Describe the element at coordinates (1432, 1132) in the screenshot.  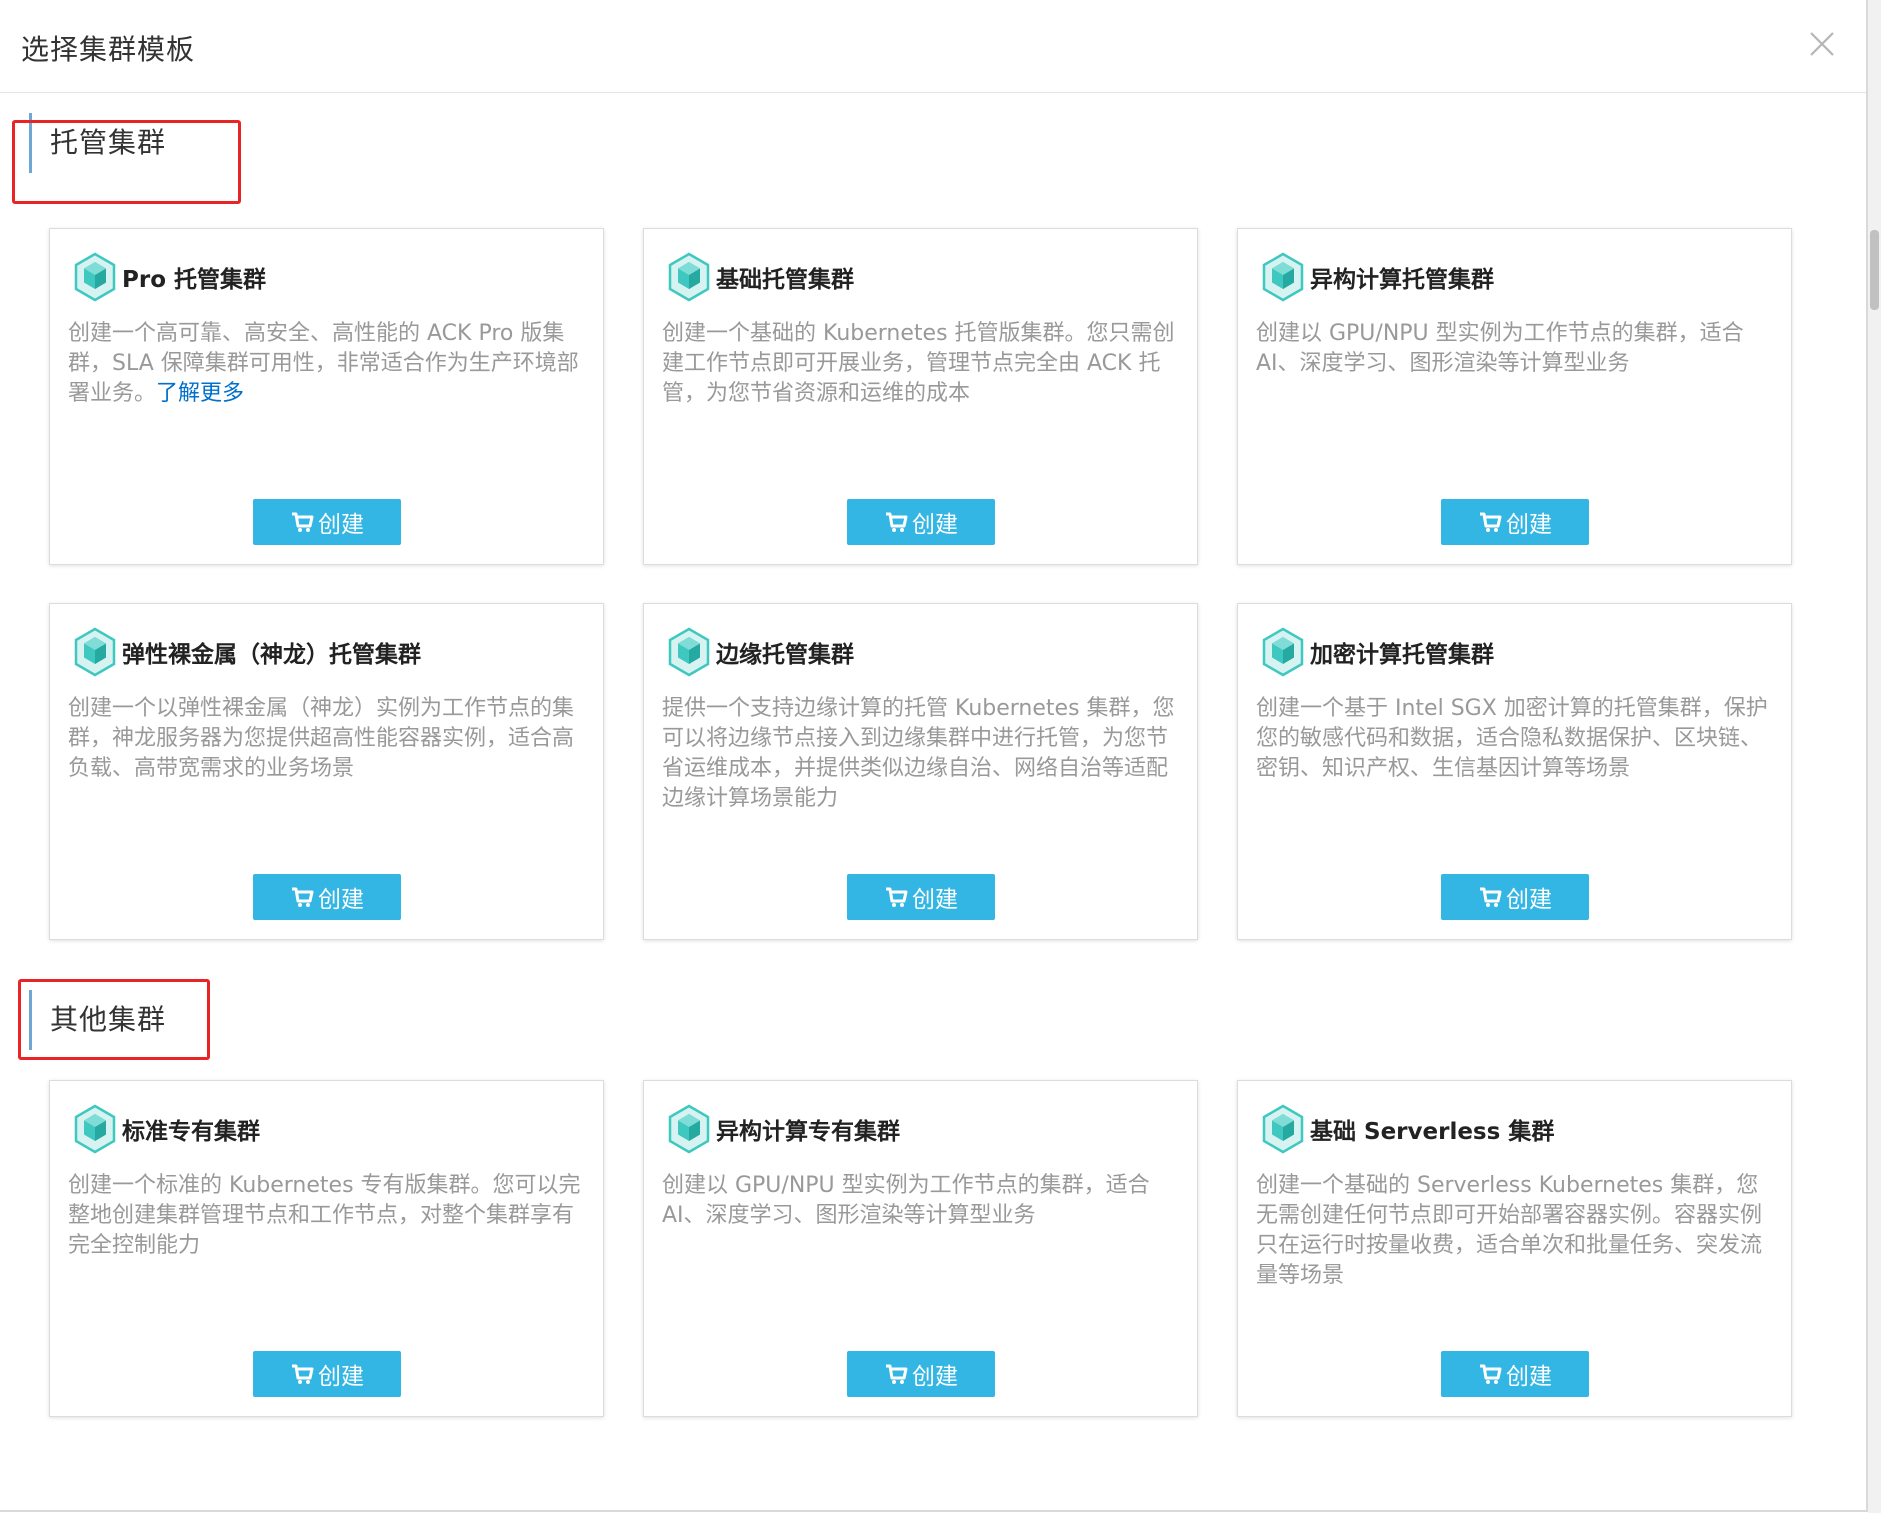
I see `card-title: 基础 Serverless 集群` at that location.